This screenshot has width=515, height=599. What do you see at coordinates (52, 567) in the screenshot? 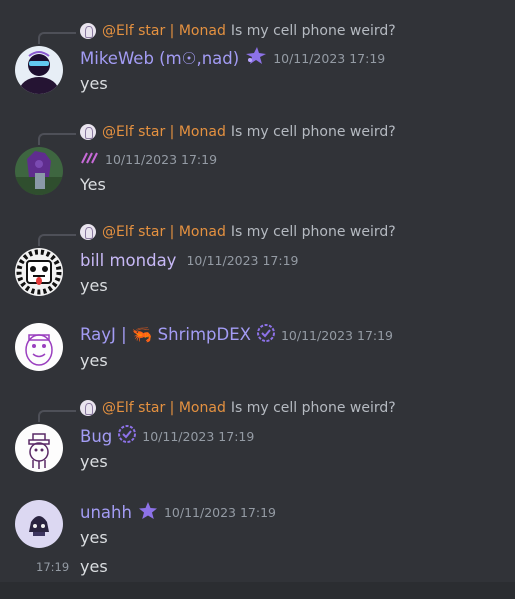
I see `hover-timestamp: 17:19` at bounding box center [52, 567].